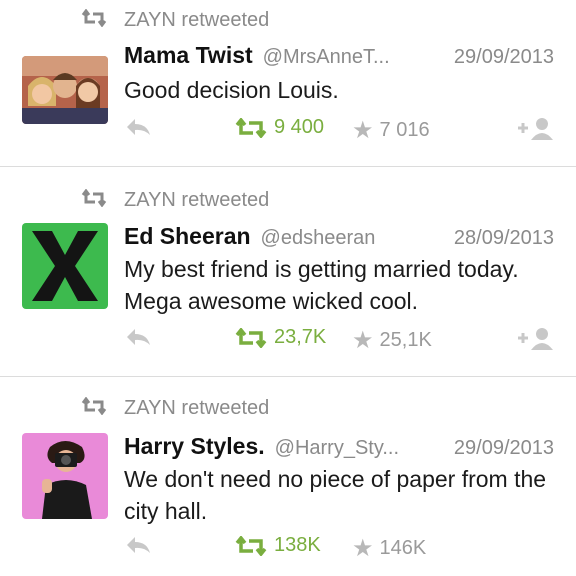 The image size is (576, 576). I want to click on tweet-header: Ed Sheeran @edsheeran 28/09/2013, so click(339, 238).